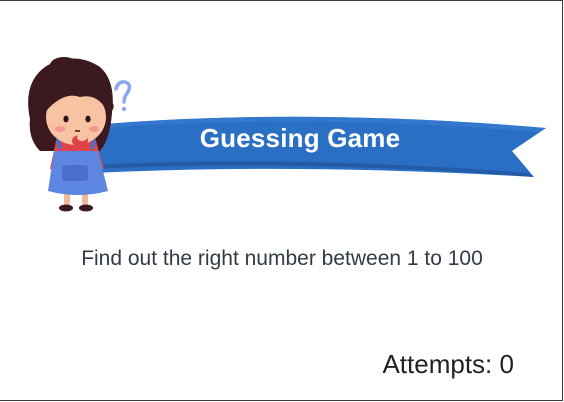 The width and height of the screenshot is (564, 402). I want to click on attempts-label: Attempts:, so click(437, 364).